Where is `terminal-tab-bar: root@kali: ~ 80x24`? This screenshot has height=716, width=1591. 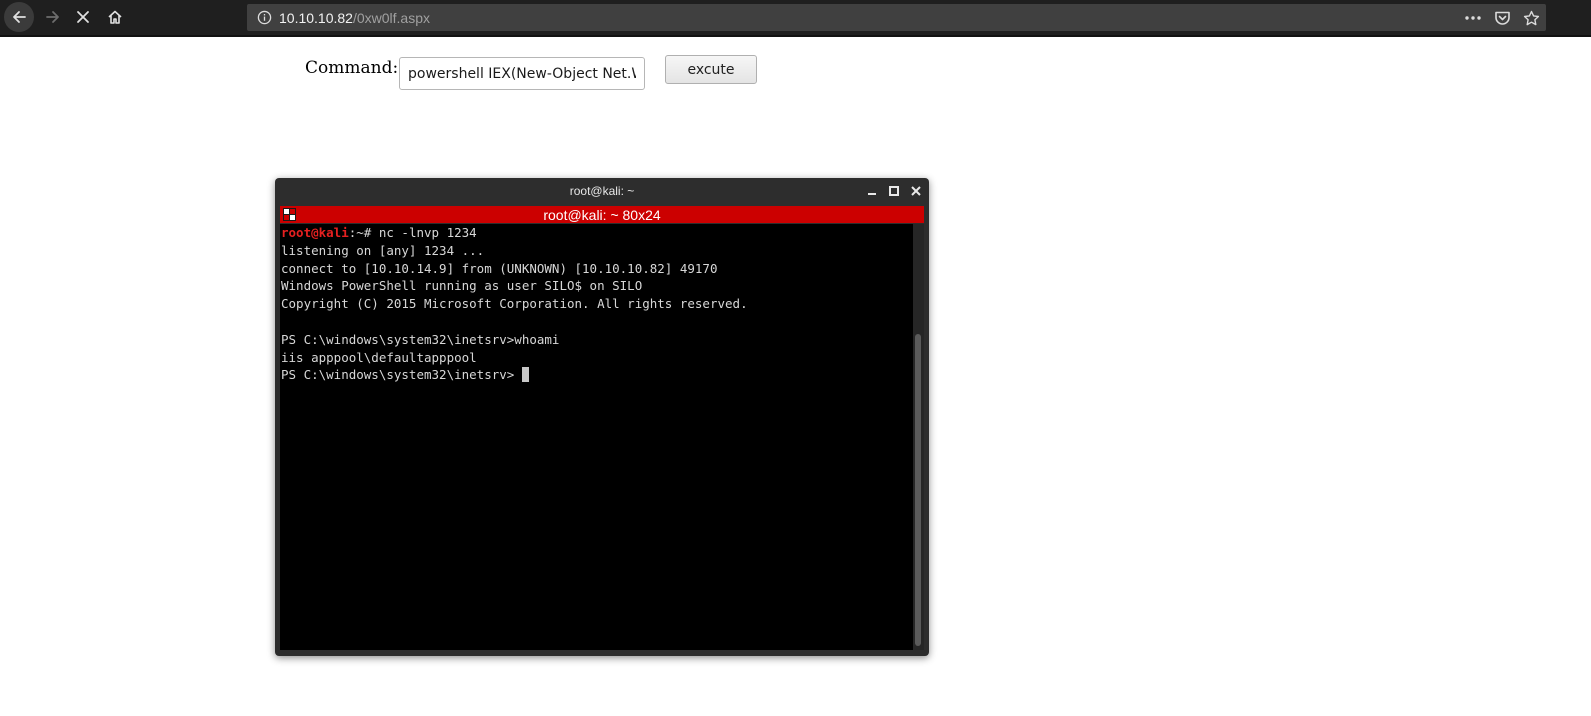
terminal-tab-bar: root@kali: ~ 80x24 is located at coordinates (602, 214).